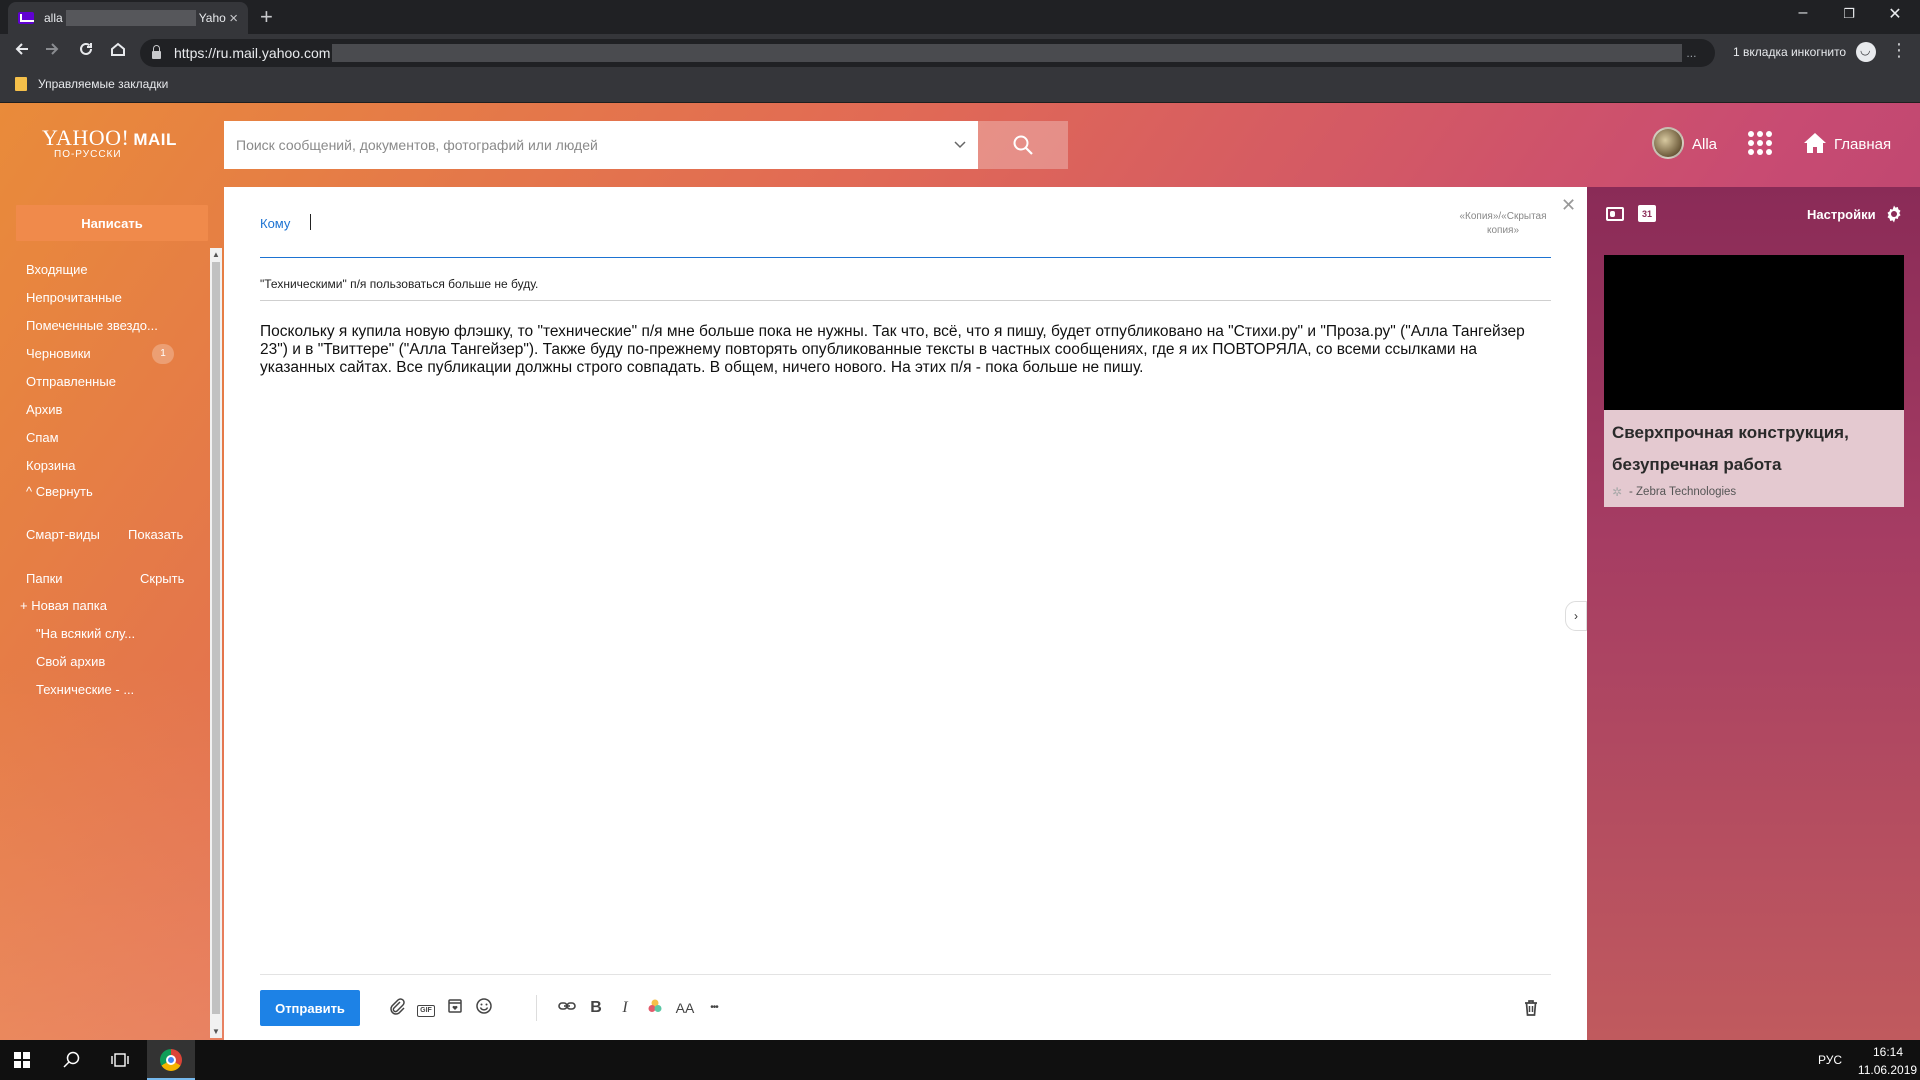  I want to click on chrome-taskbar-icon, so click(171, 1060).